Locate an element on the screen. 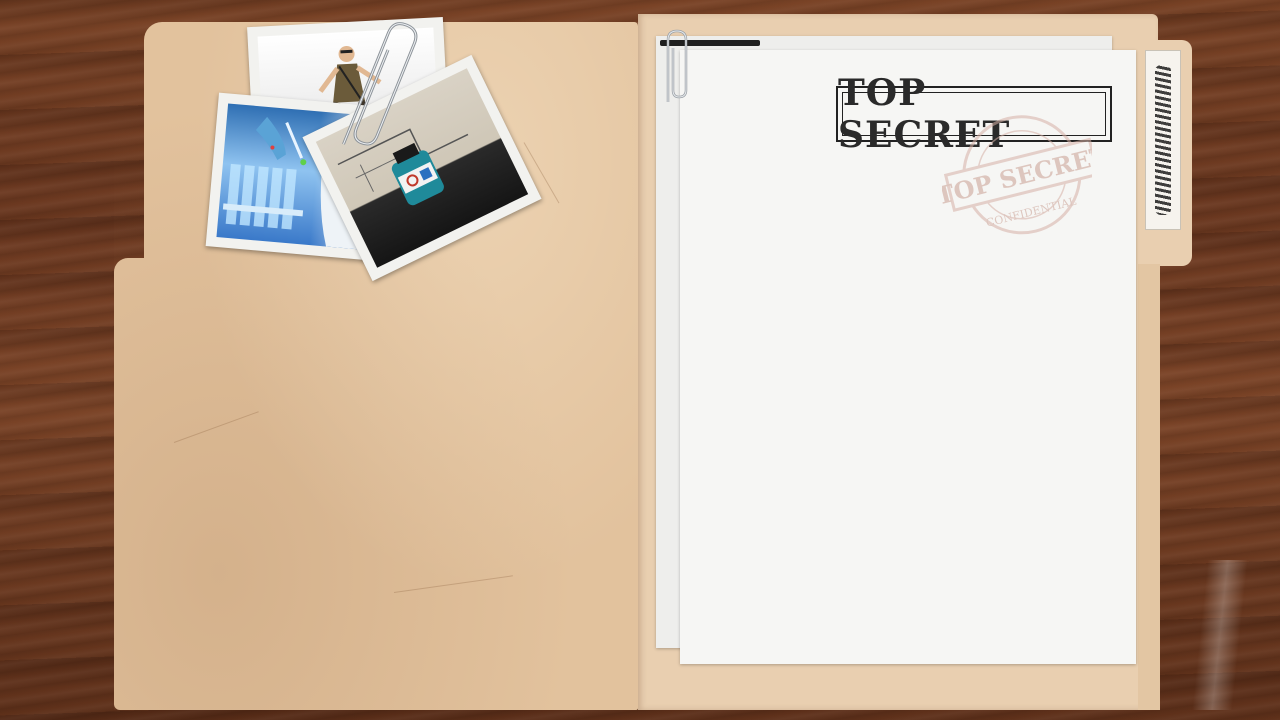  folder-tab-label is located at coordinates (1163, 140).